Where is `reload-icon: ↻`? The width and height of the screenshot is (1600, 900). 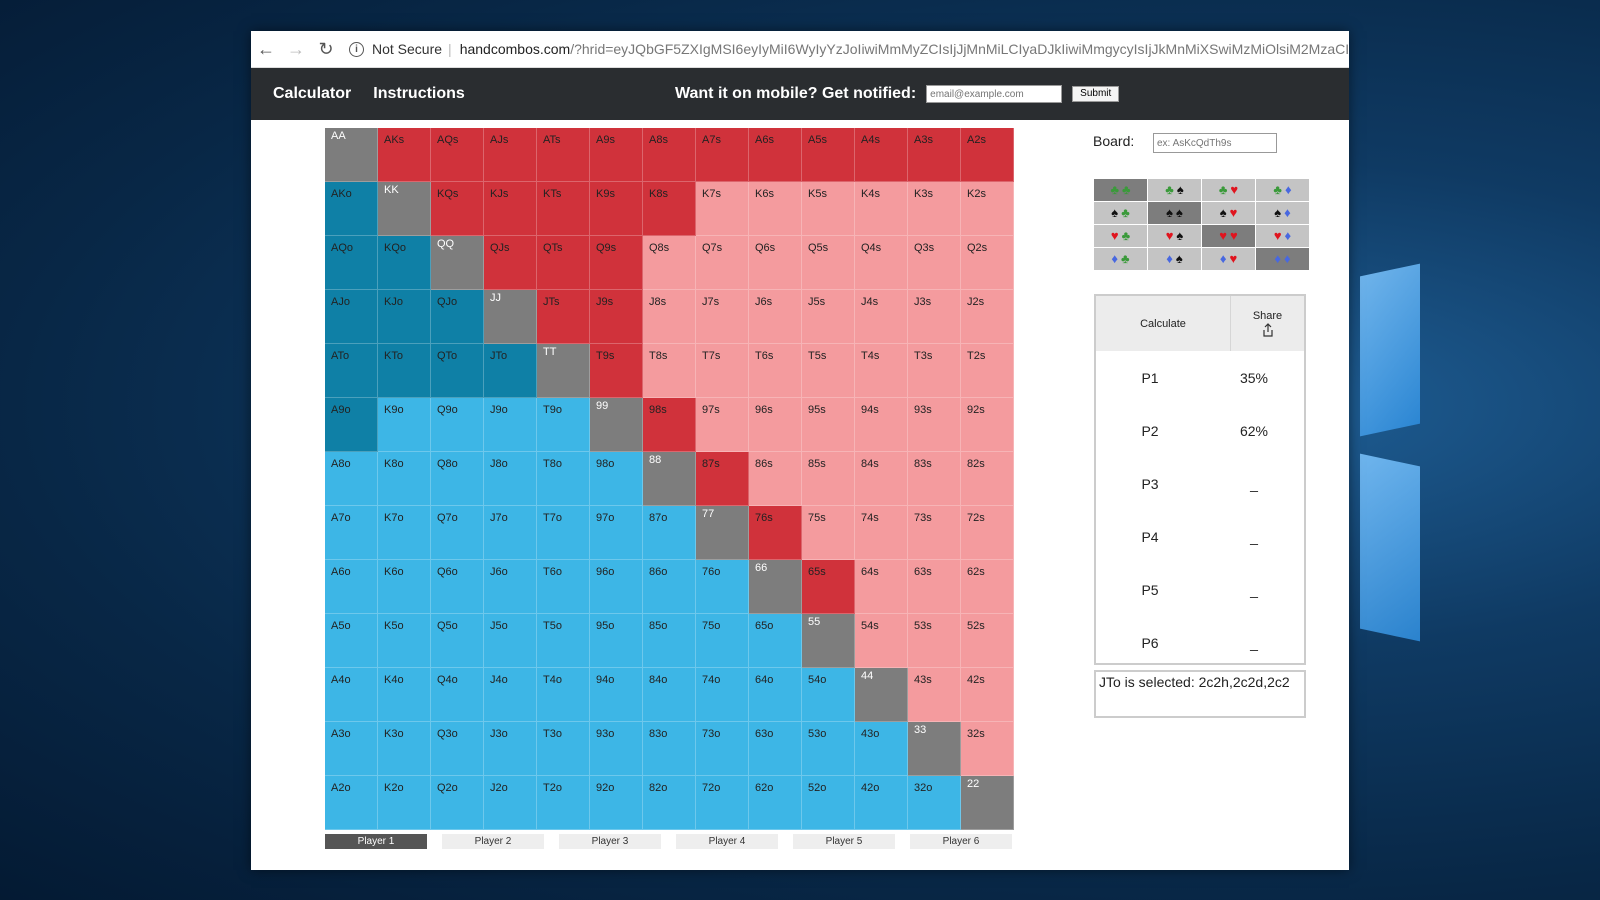 reload-icon: ↻ is located at coordinates (326, 49).